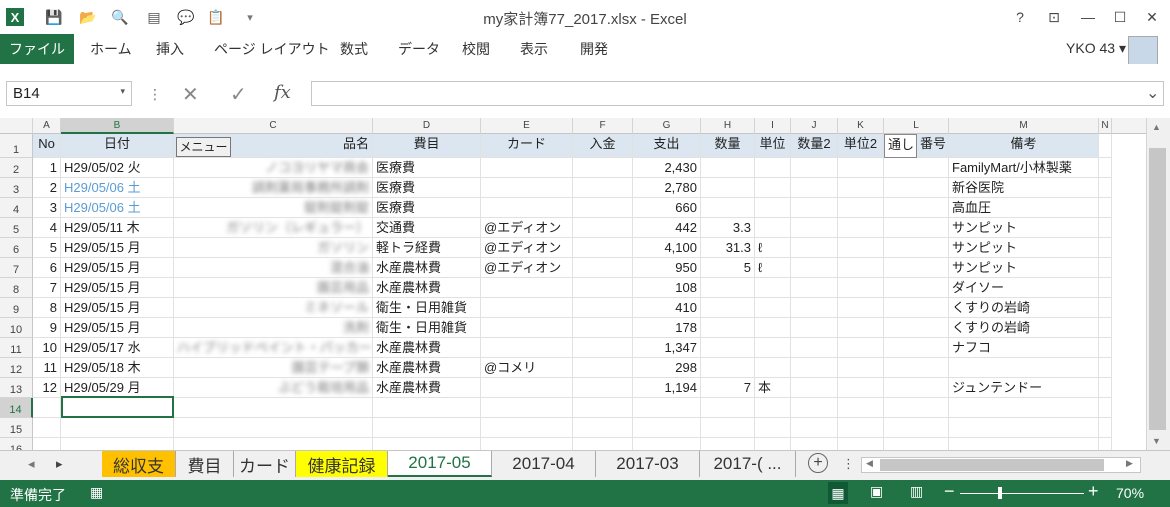 This screenshot has height=507, width=1170. Describe the element at coordinates (273, 208) in the screenshot. I see `item-name-cell: 錠剤錠剤錠` at that location.